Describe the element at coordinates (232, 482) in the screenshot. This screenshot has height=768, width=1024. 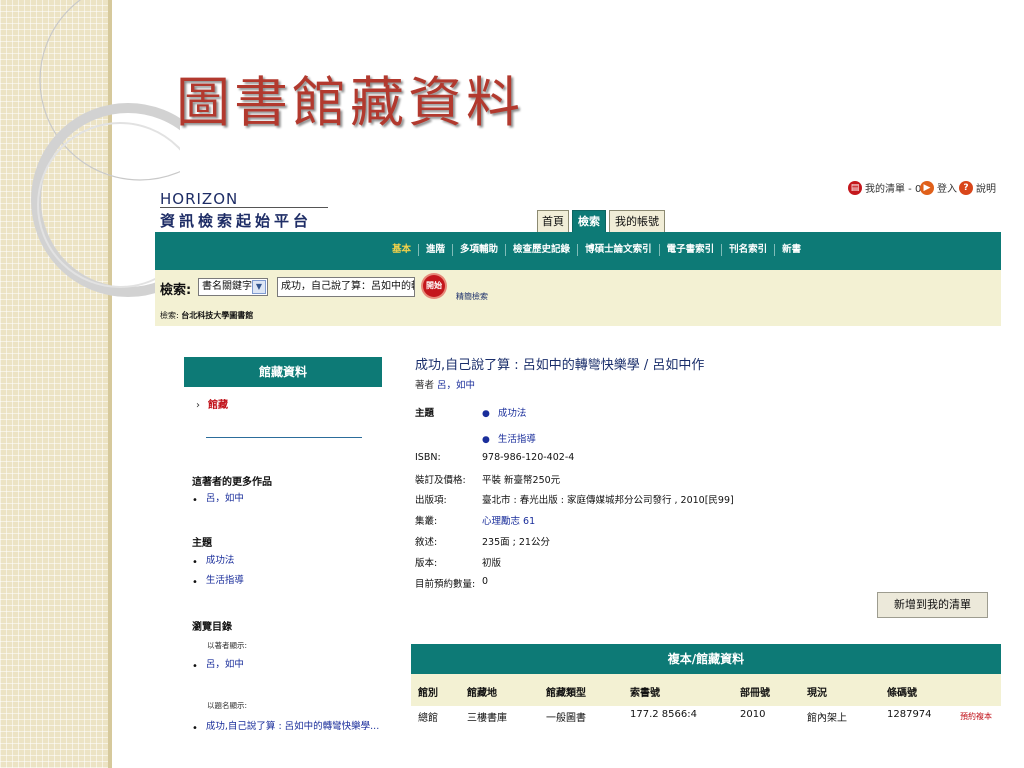
I see `more-works-heading: 這著者的更多作品` at that location.